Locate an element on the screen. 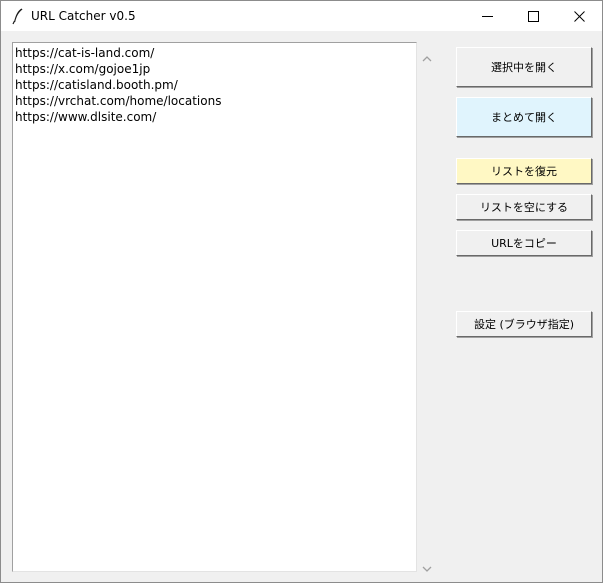 The width and height of the screenshot is (603, 583). open-selected-button: 選択中を開く is located at coordinates (524, 67).